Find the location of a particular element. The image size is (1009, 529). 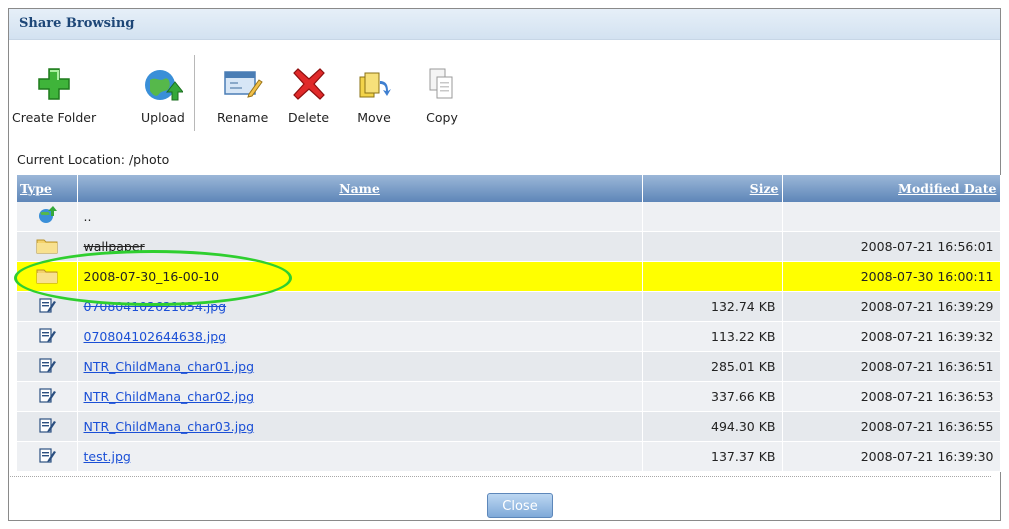

create-folder-button: Create Folder is located at coordinates (54, 94).